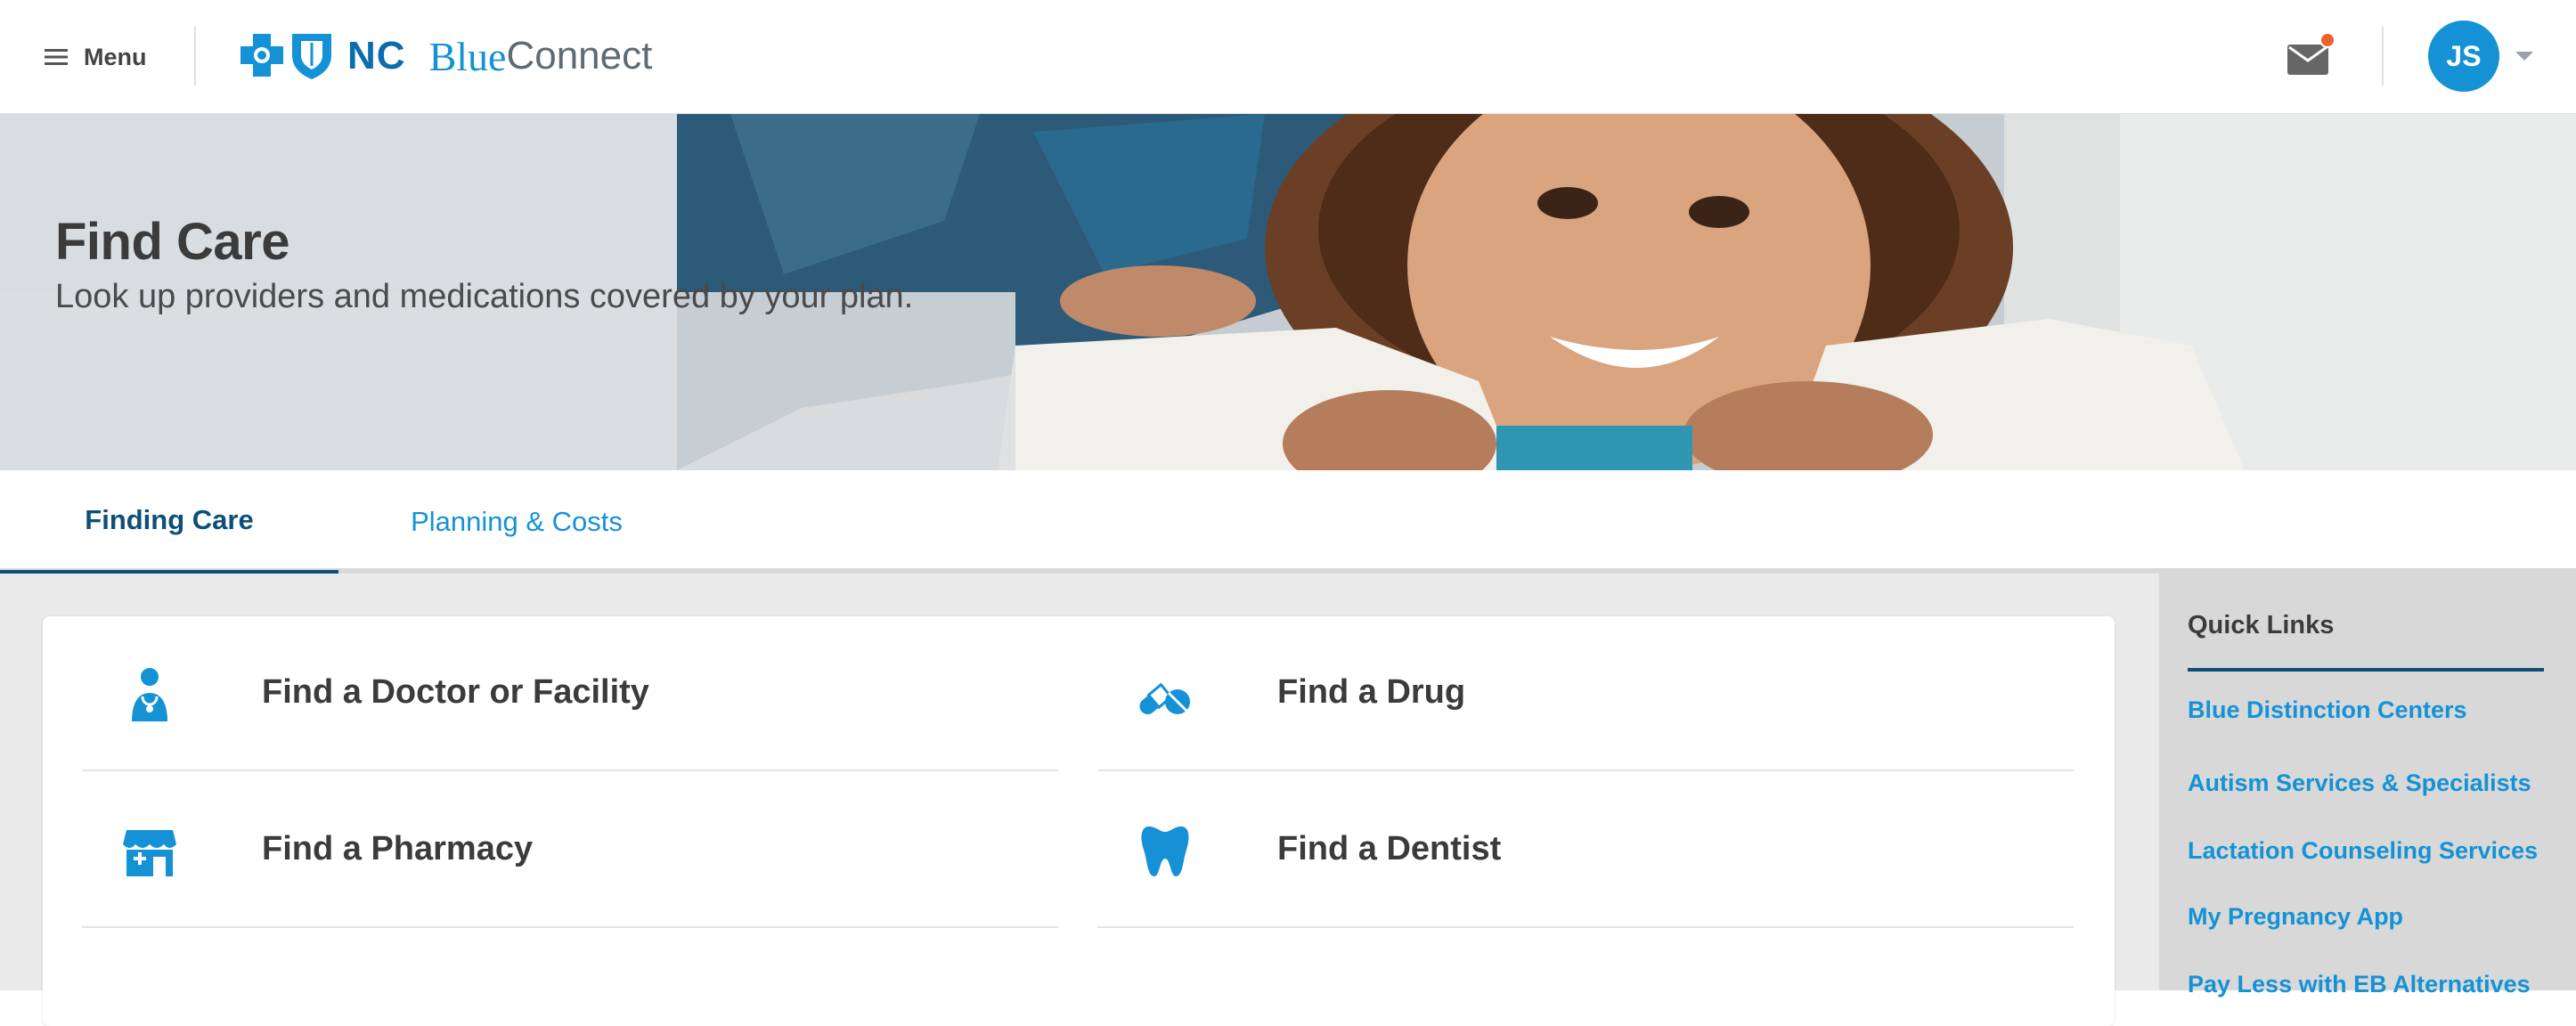  Describe the element at coordinates (1164, 698) in the screenshot. I see `pills-icon` at that location.